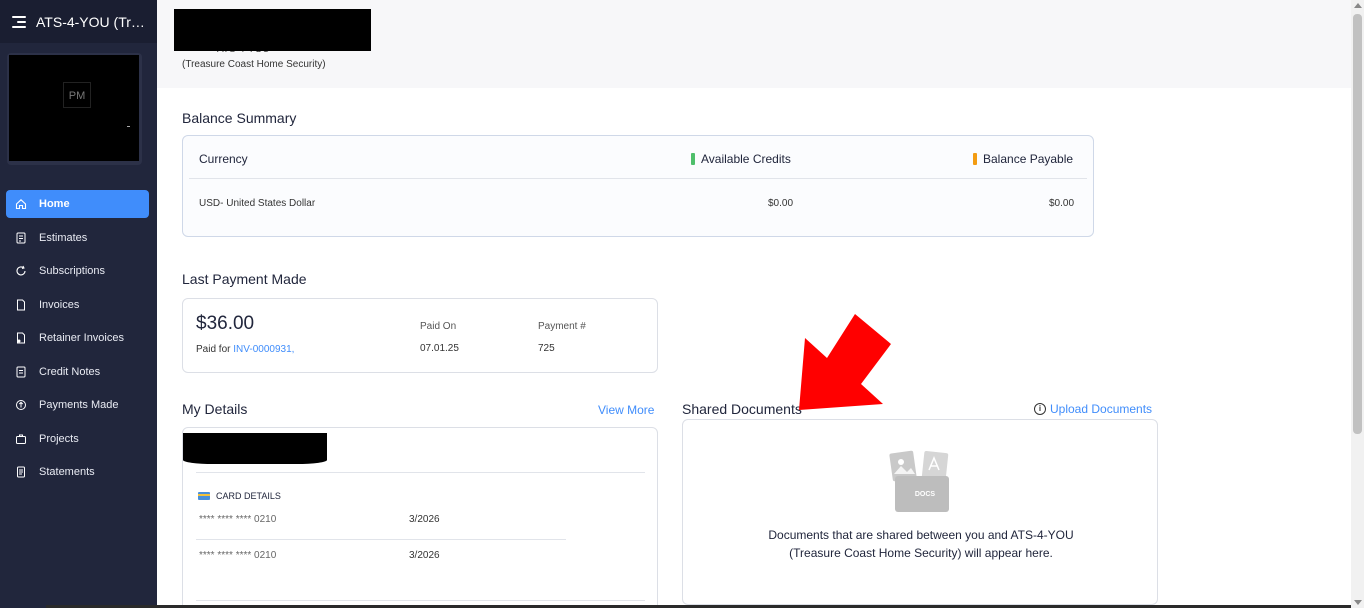  Describe the element at coordinates (215, 409) in the screenshot. I see `my-details-title: My Details` at that location.